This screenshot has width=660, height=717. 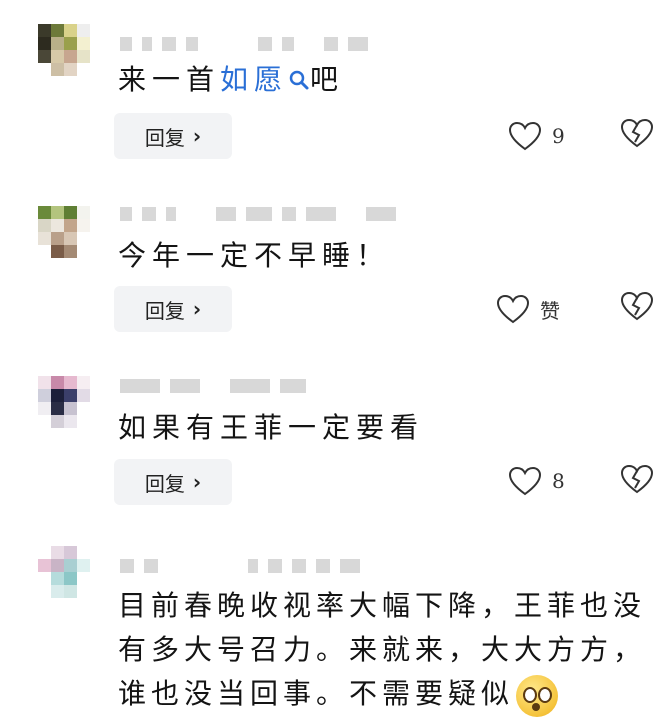 What do you see at coordinates (254, 79) in the screenshot?
I see `song-link: 如愿` at bounding box center [254, 79].